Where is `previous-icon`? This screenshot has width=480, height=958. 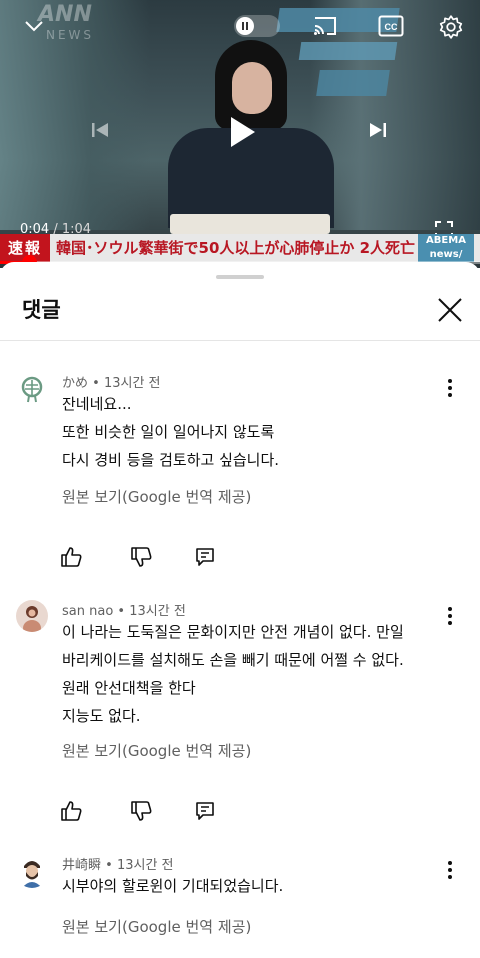 previous-icon is located at coordinates (100, 130).